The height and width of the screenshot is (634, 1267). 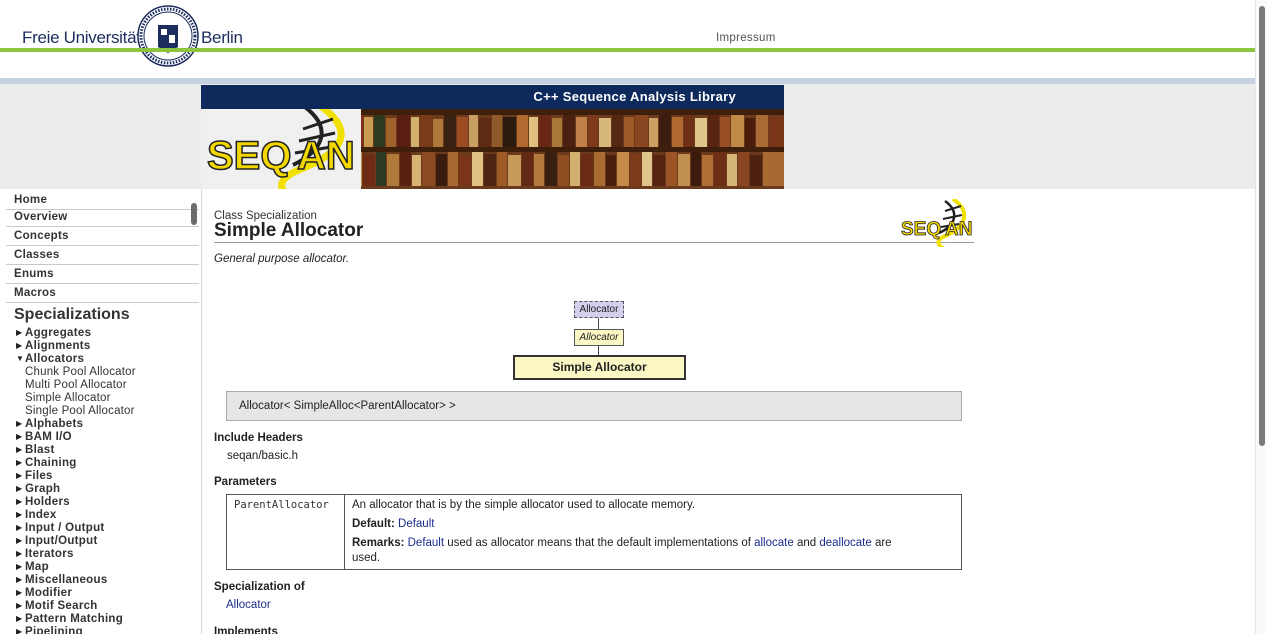 What do you see at coordinates (492, 149) in the screenshot?
I see `bookshelf-banner-image: SEQ AN` at bounding box center [492, 149].